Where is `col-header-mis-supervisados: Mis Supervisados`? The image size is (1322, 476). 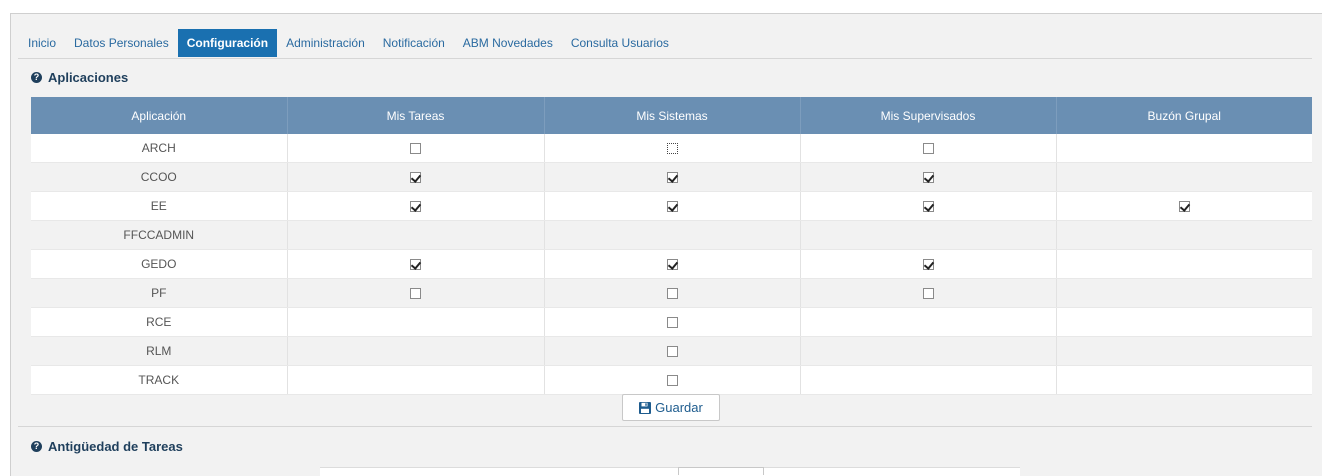 col-header-mis-supervisados: Mis Supervisados is located at coordinates (928, 115).